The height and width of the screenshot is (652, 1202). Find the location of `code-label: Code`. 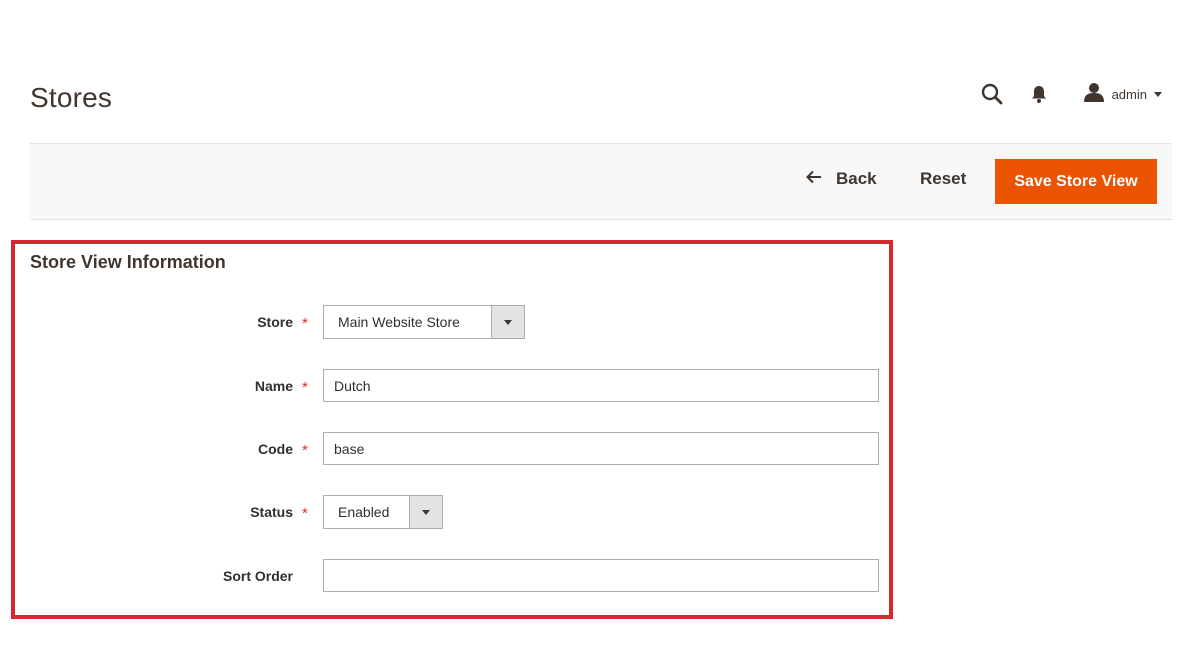

code-label: Code is located at coordinates (275, 449).